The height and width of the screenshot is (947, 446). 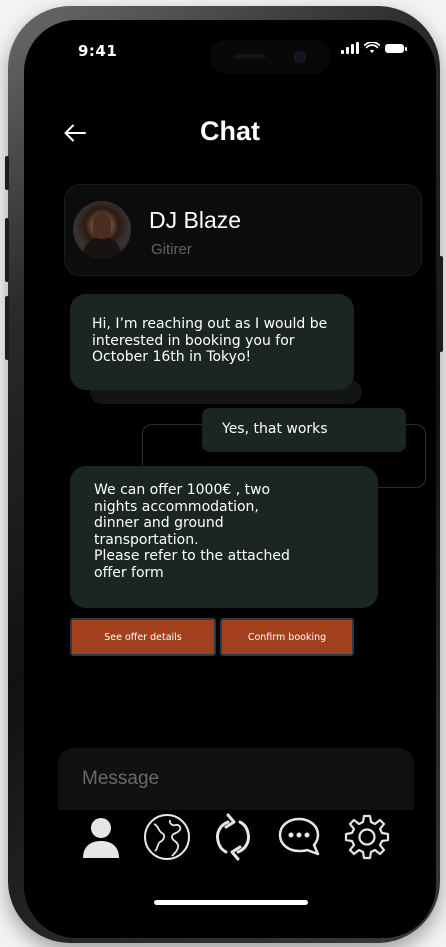 What do you see at coordinates (236, 779) in the screenshot?
I see `message-composer: Message` at bounding box center [236, 779].